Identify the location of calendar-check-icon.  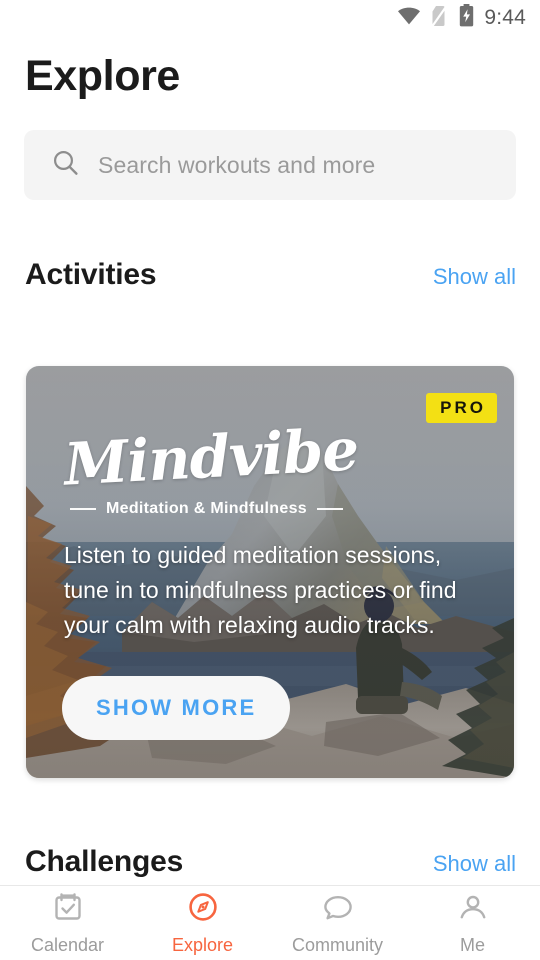
(68, 909).